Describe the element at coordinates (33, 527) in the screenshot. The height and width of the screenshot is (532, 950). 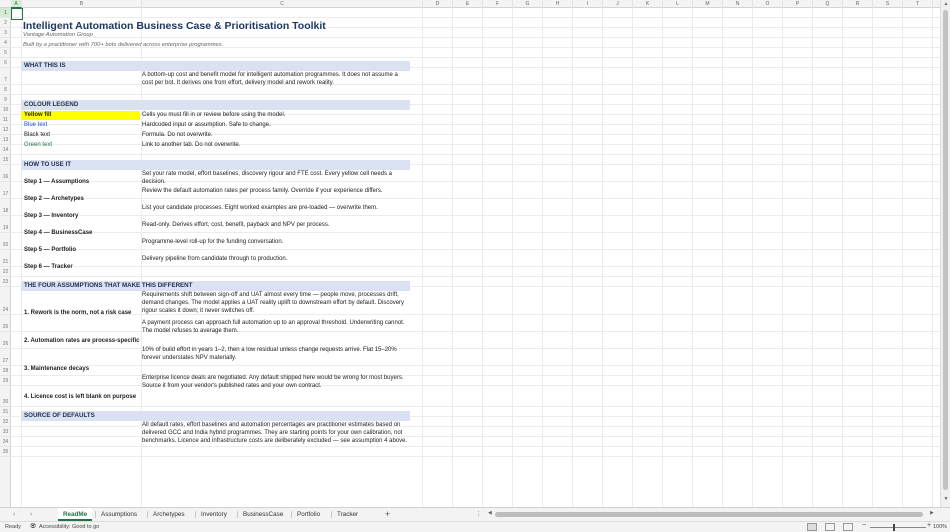
I see `accessibility-icon: ♼` at that location.